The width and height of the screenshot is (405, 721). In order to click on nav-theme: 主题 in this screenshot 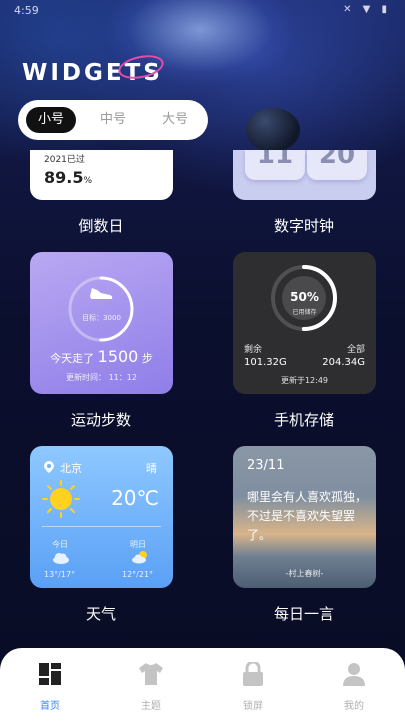, I will do `click(151, 687)`.